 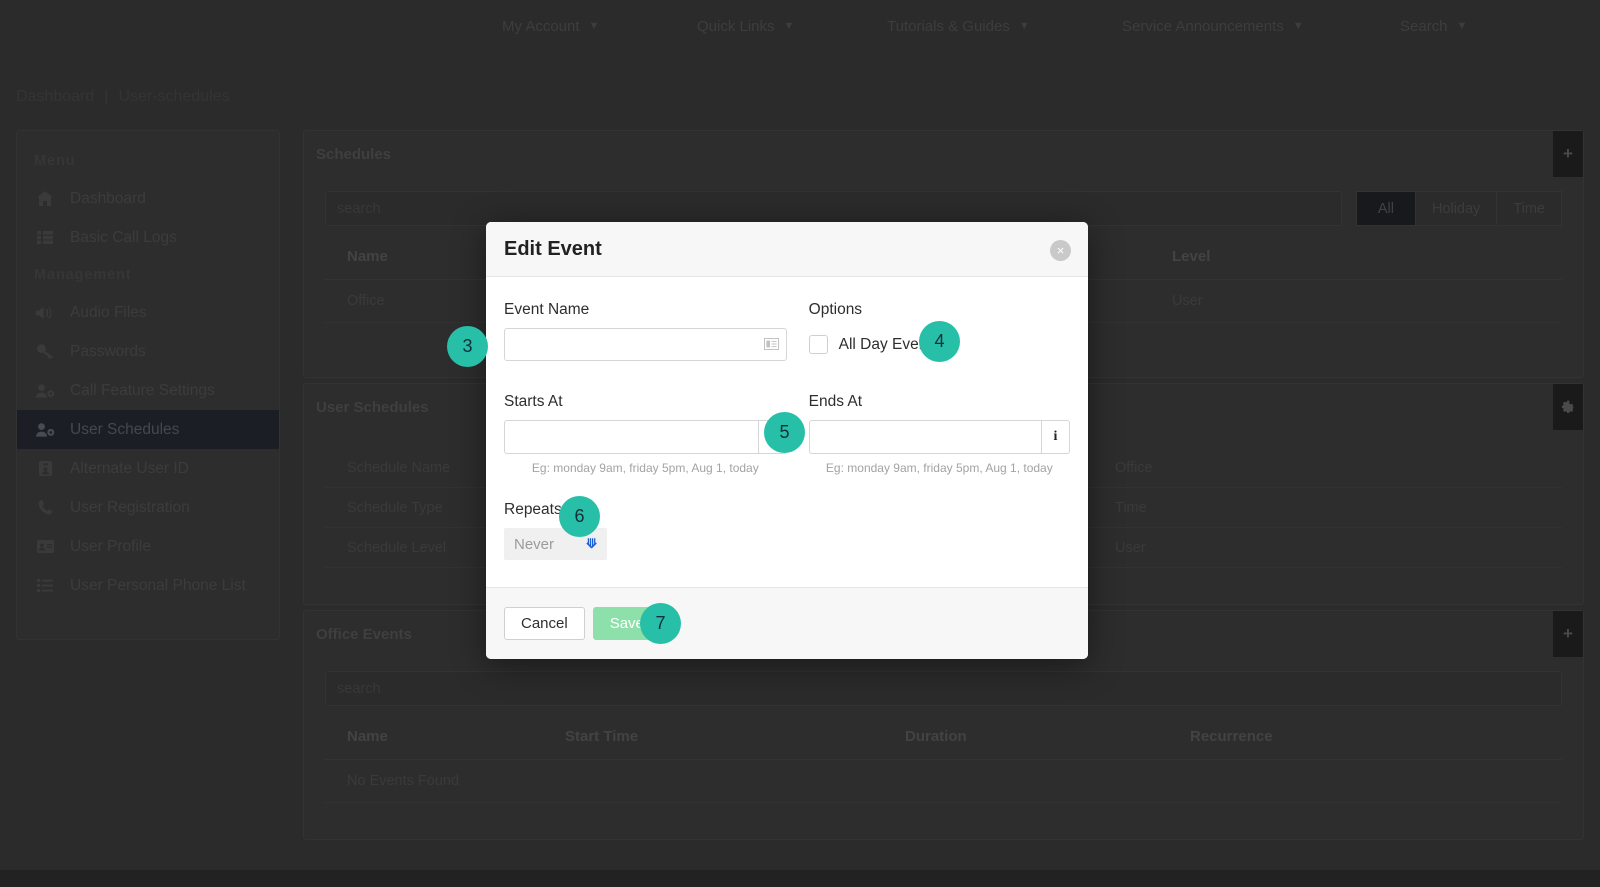 I want to click on event-name-group: Event Name, so click(x=645, y=331).